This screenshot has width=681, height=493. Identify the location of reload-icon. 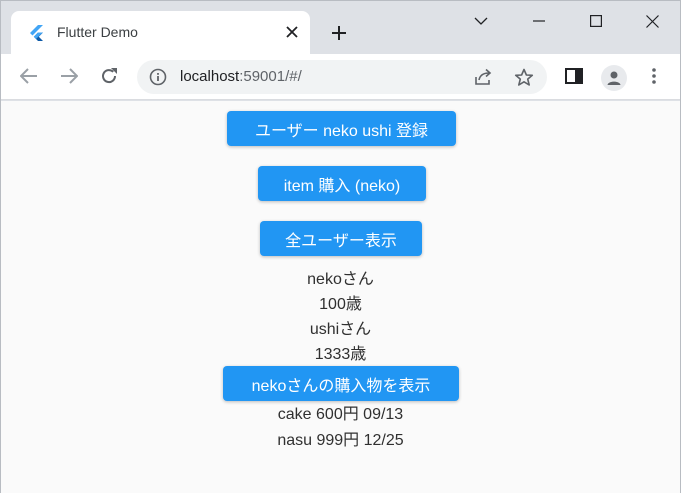
(109, 76).